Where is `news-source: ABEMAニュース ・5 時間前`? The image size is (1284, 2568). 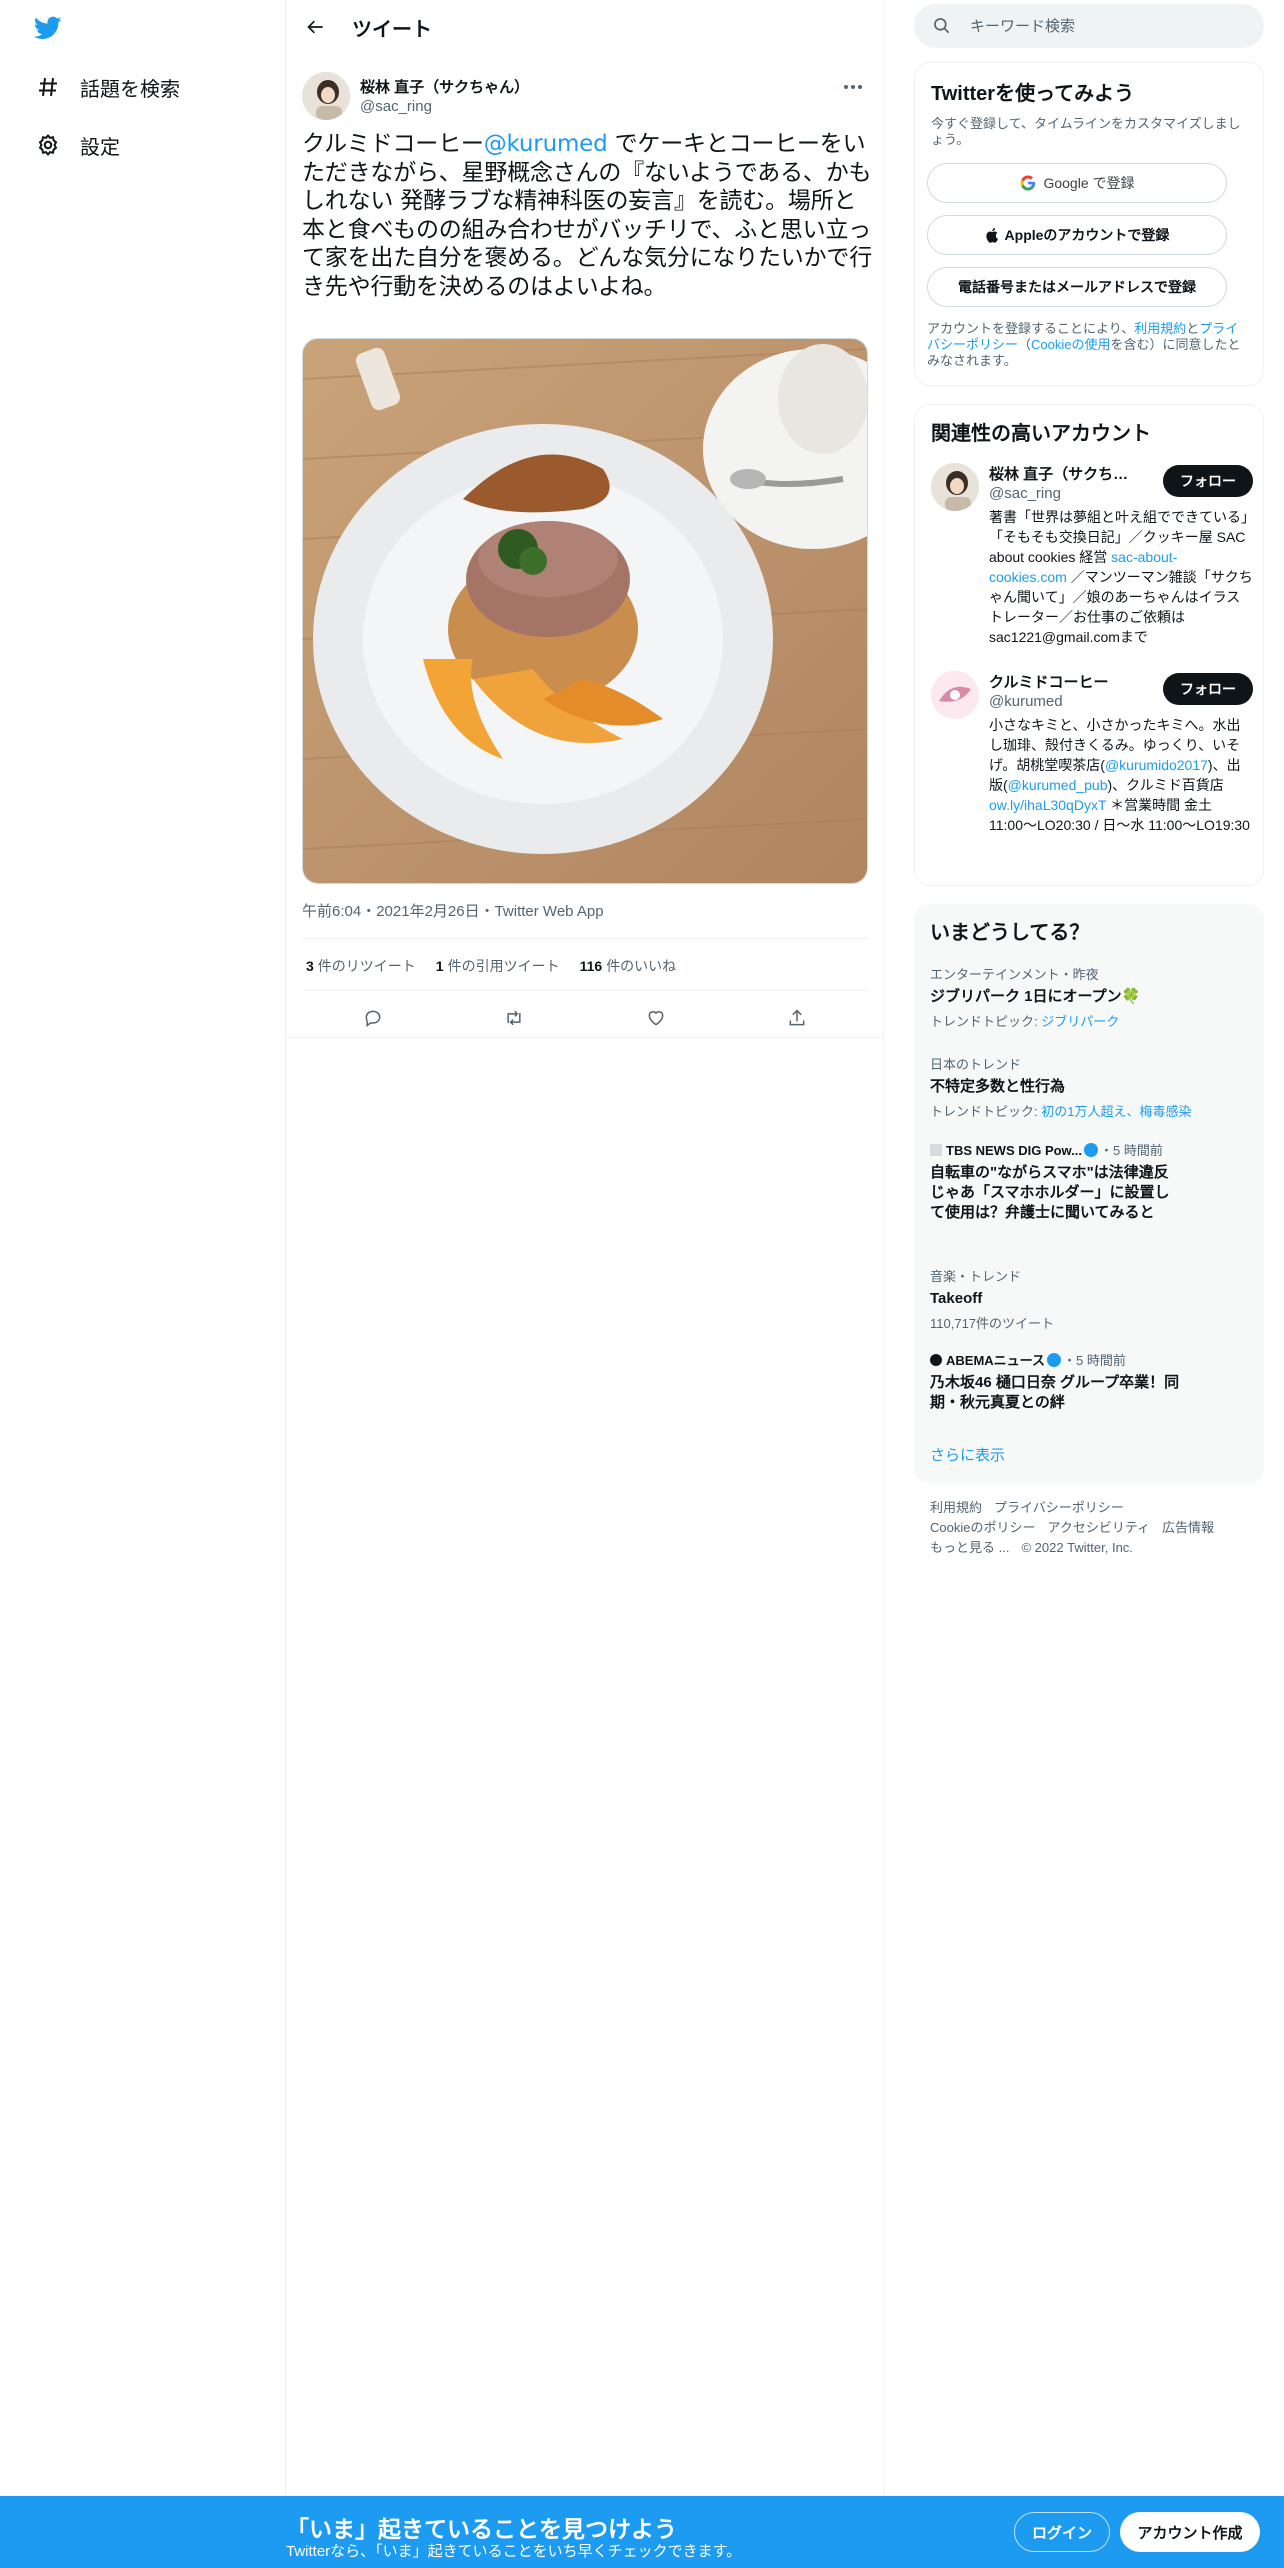
news-source: ABEMAニュース ・5 時間前 is located at coordinates (1060, 1359).